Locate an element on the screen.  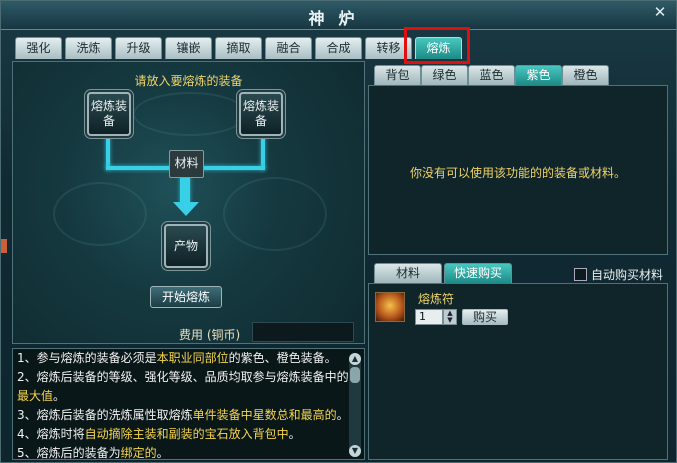
rule-line: 最大值。 is located at coordinates (188, 396).